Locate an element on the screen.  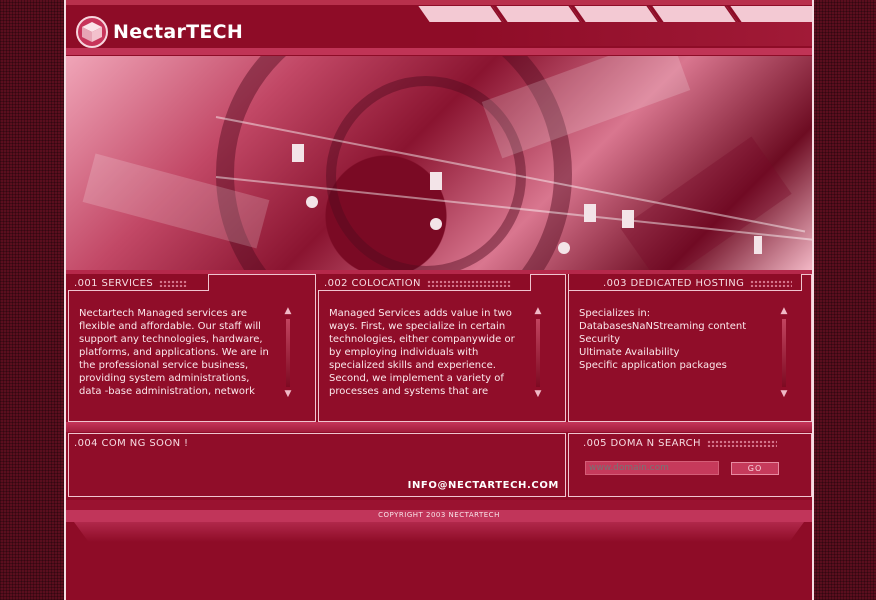
section-divider is located at coordinates (439, 427).